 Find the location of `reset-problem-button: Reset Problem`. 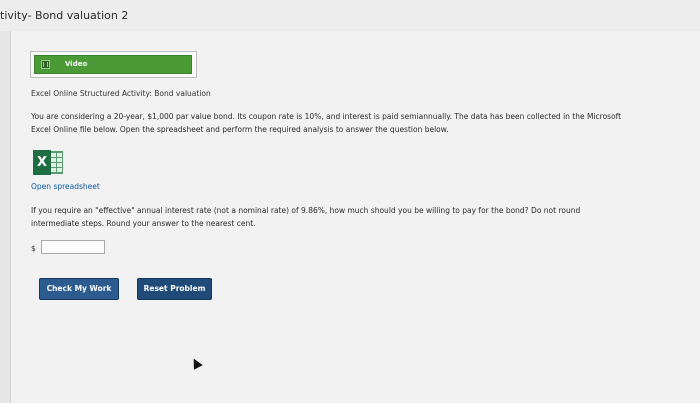

reset-problem-button: Reset Problem is located at coordinates (174, 289).